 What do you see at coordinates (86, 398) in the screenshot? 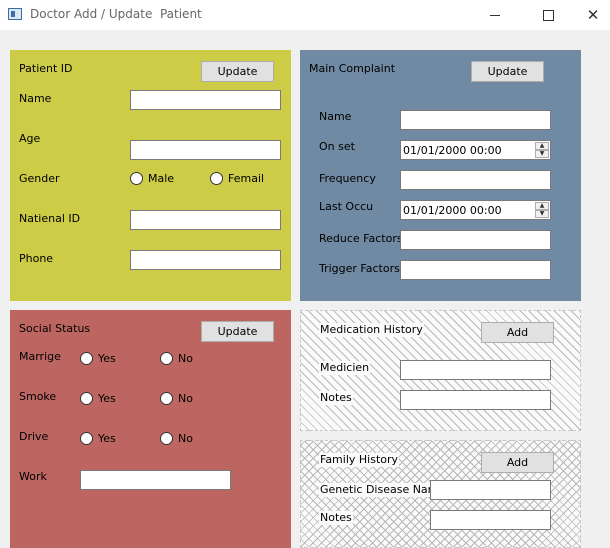
I see `smoke-yes-circle` at bounding box center [86, 398].